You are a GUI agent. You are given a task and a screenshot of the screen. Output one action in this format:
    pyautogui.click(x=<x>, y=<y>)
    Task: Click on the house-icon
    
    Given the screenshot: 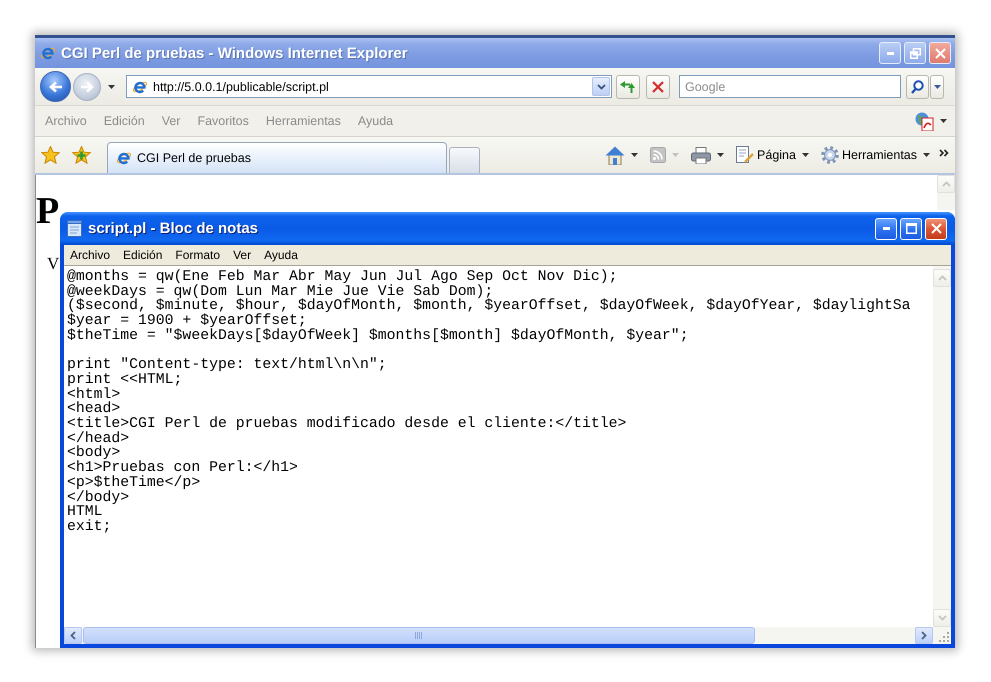 What is the action you would take?
    pyautogui.click(x=615, y=155)
    